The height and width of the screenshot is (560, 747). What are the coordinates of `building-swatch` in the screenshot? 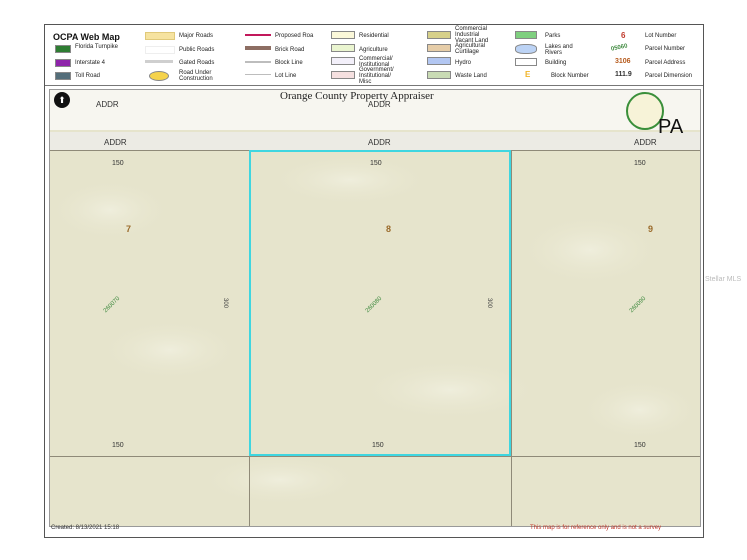 It's located at (526, 62).